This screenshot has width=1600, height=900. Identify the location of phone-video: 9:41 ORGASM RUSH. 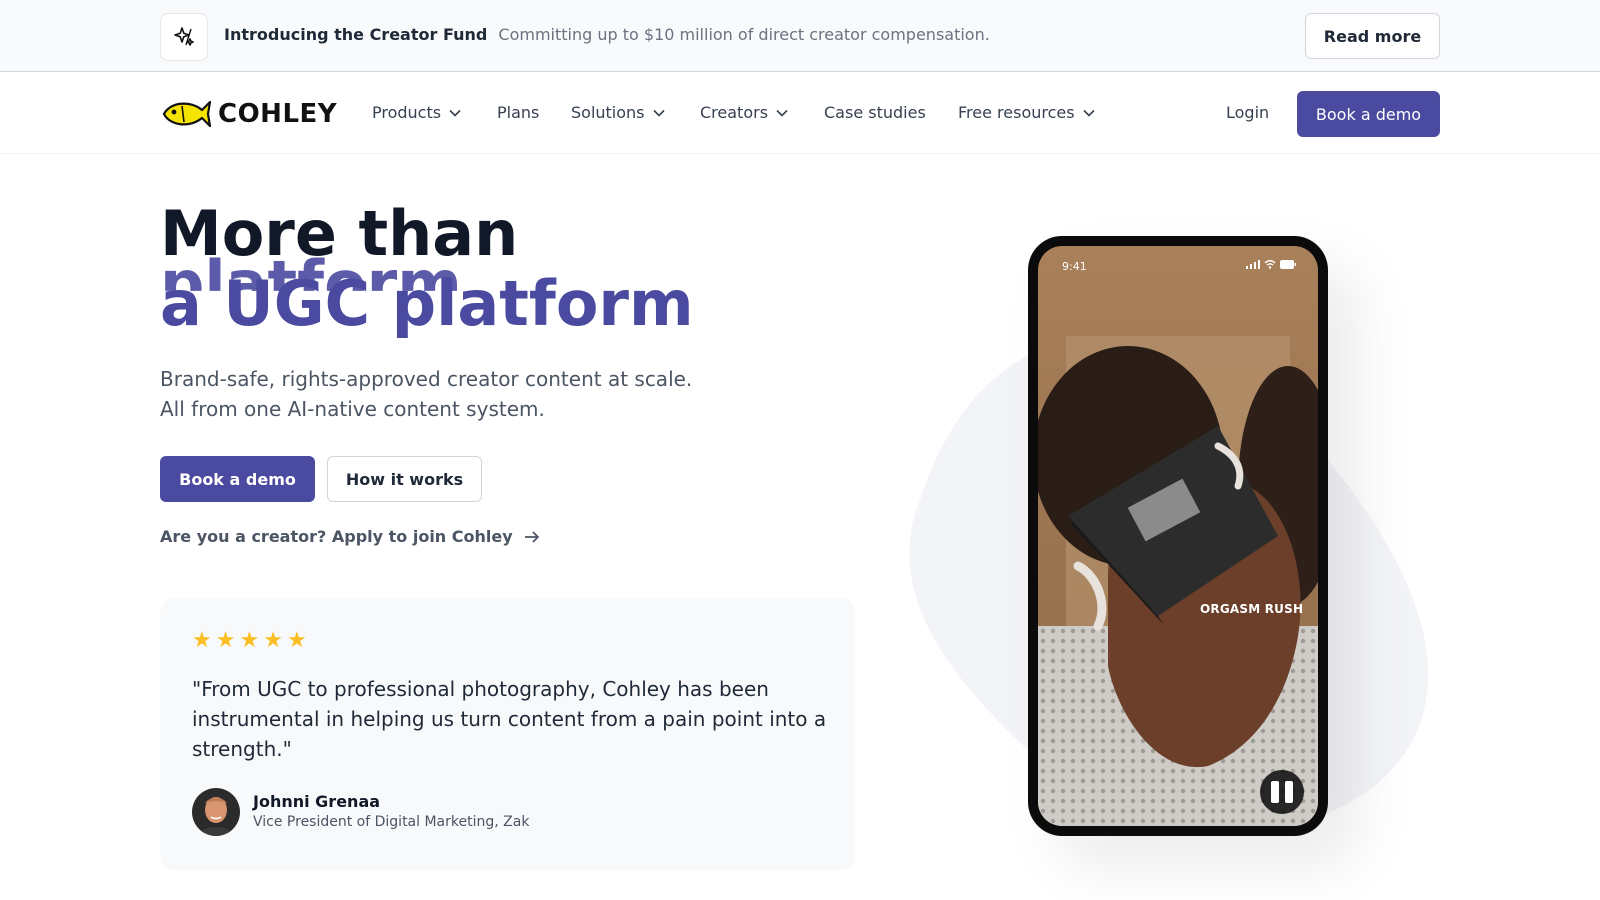
(1178, 536).